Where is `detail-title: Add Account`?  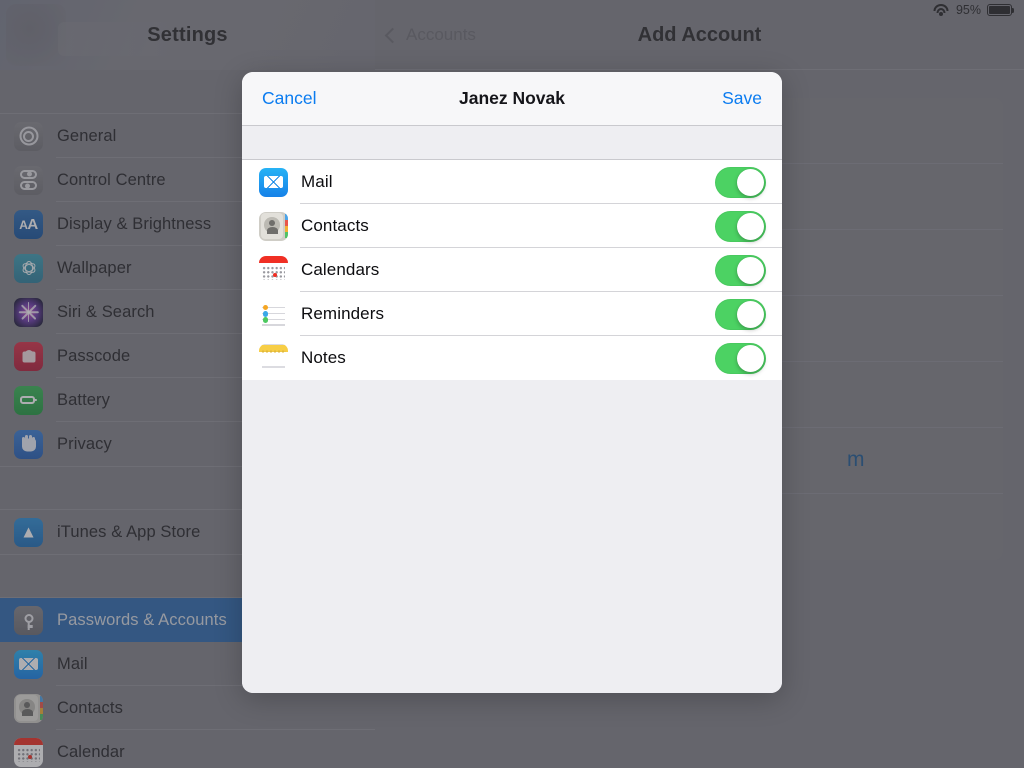
detail-title: Add Account is located at coordinates (699, 34).